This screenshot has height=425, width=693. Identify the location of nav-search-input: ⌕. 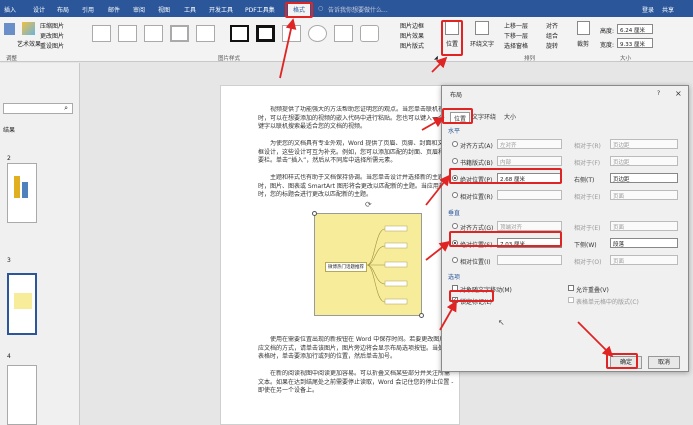
(38, 108).